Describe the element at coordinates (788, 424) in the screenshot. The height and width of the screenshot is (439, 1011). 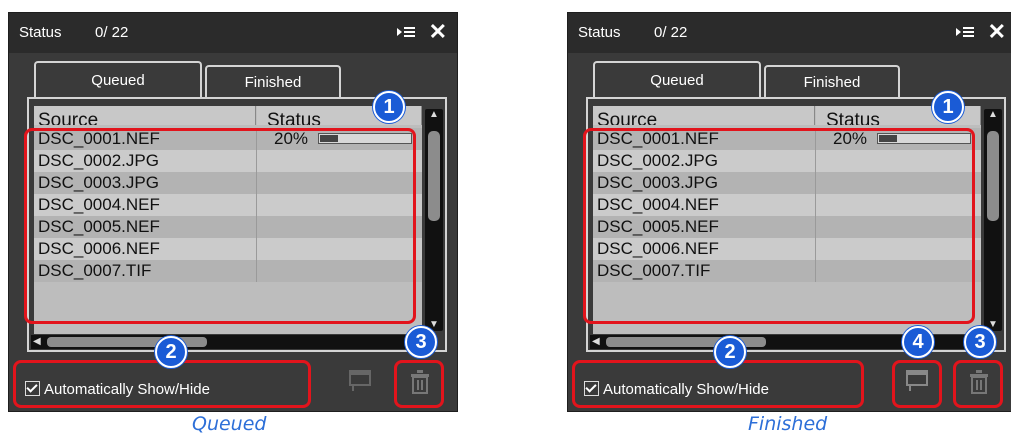
I see `caption-finished: Finished` at that location.